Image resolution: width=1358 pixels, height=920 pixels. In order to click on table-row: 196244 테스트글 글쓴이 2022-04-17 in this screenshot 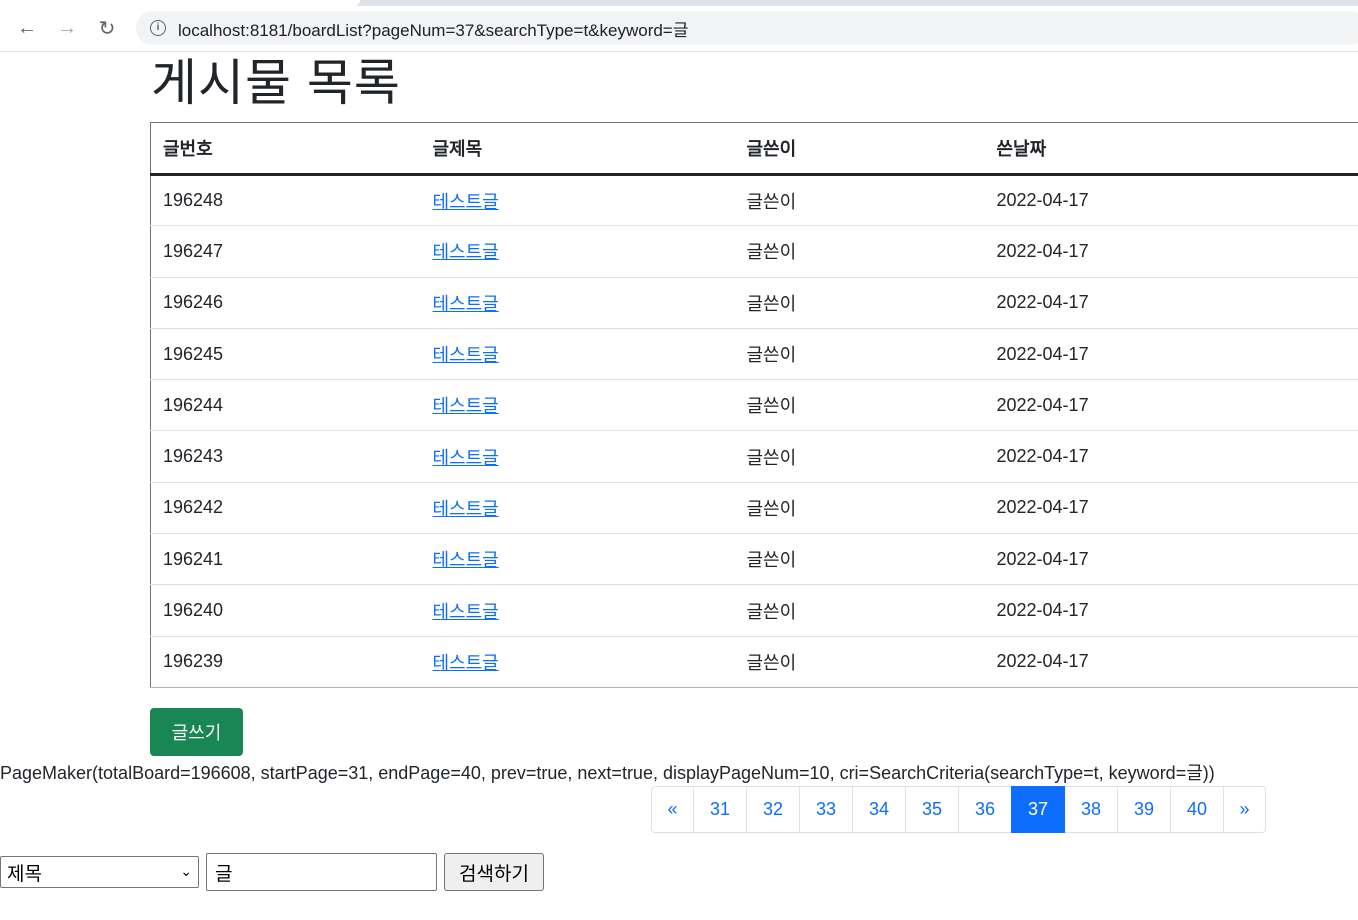, I will do `click(754, 405)`.